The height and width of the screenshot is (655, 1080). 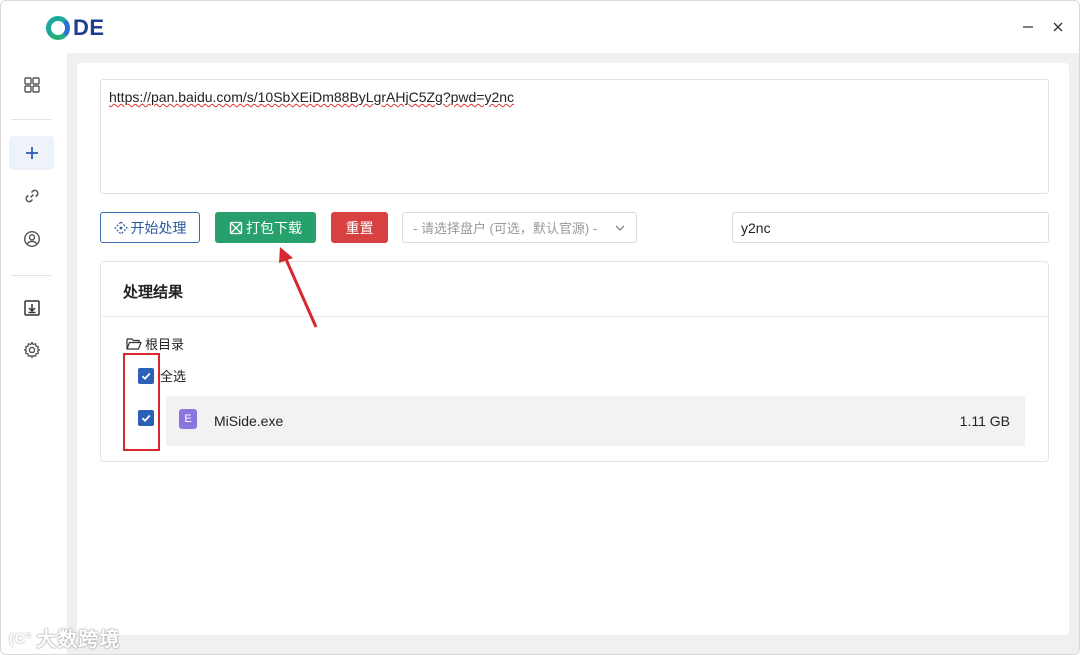 I want to click on file-size: 1.11 GB, so click(x=984, y=421).